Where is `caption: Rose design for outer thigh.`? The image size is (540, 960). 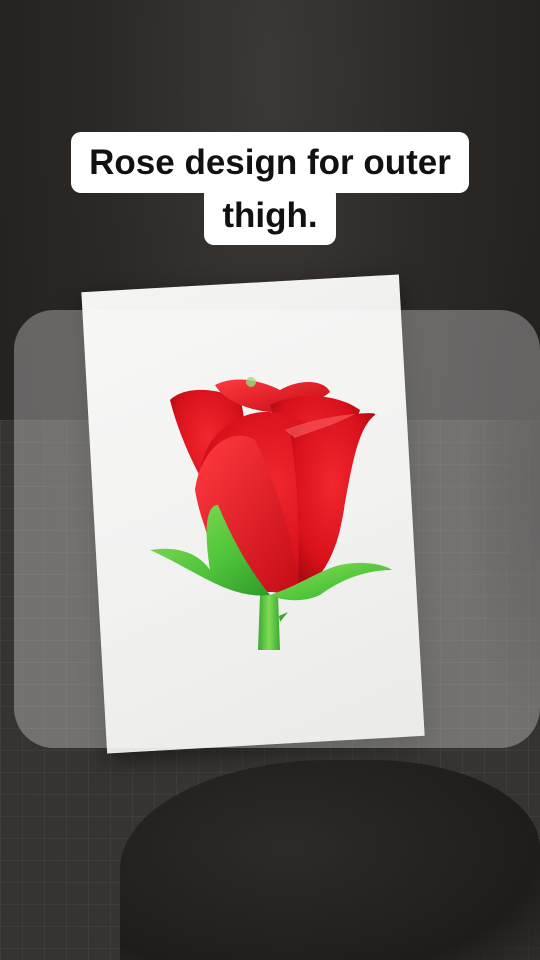
caption: Rose design for outer thigh. is located at coordinates (270, 188).